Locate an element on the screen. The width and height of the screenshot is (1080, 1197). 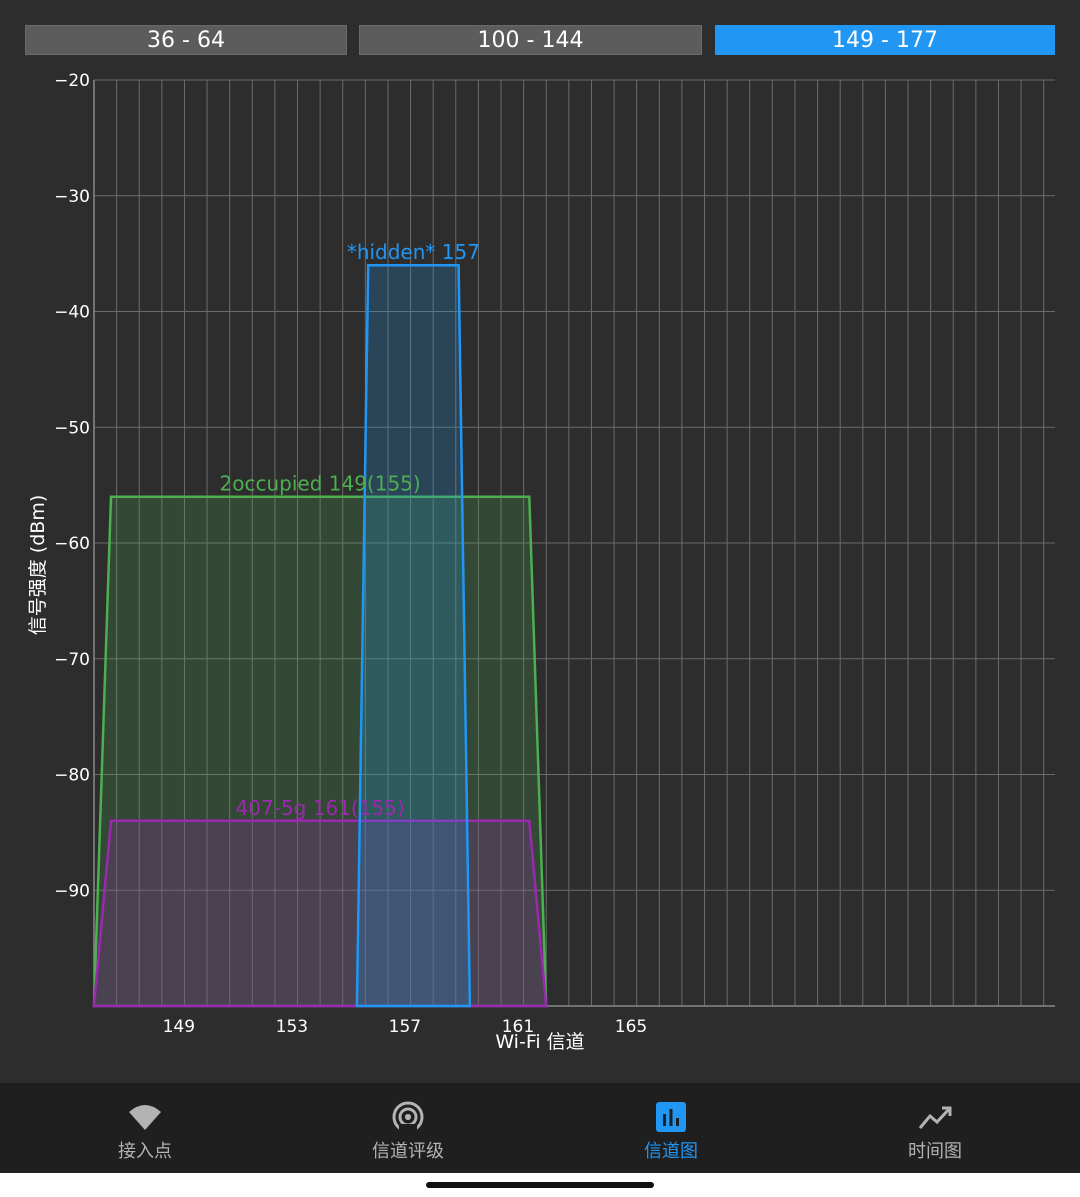
y-axis-title: 信号强度 (dBm) is located at coordinates (38, 565).